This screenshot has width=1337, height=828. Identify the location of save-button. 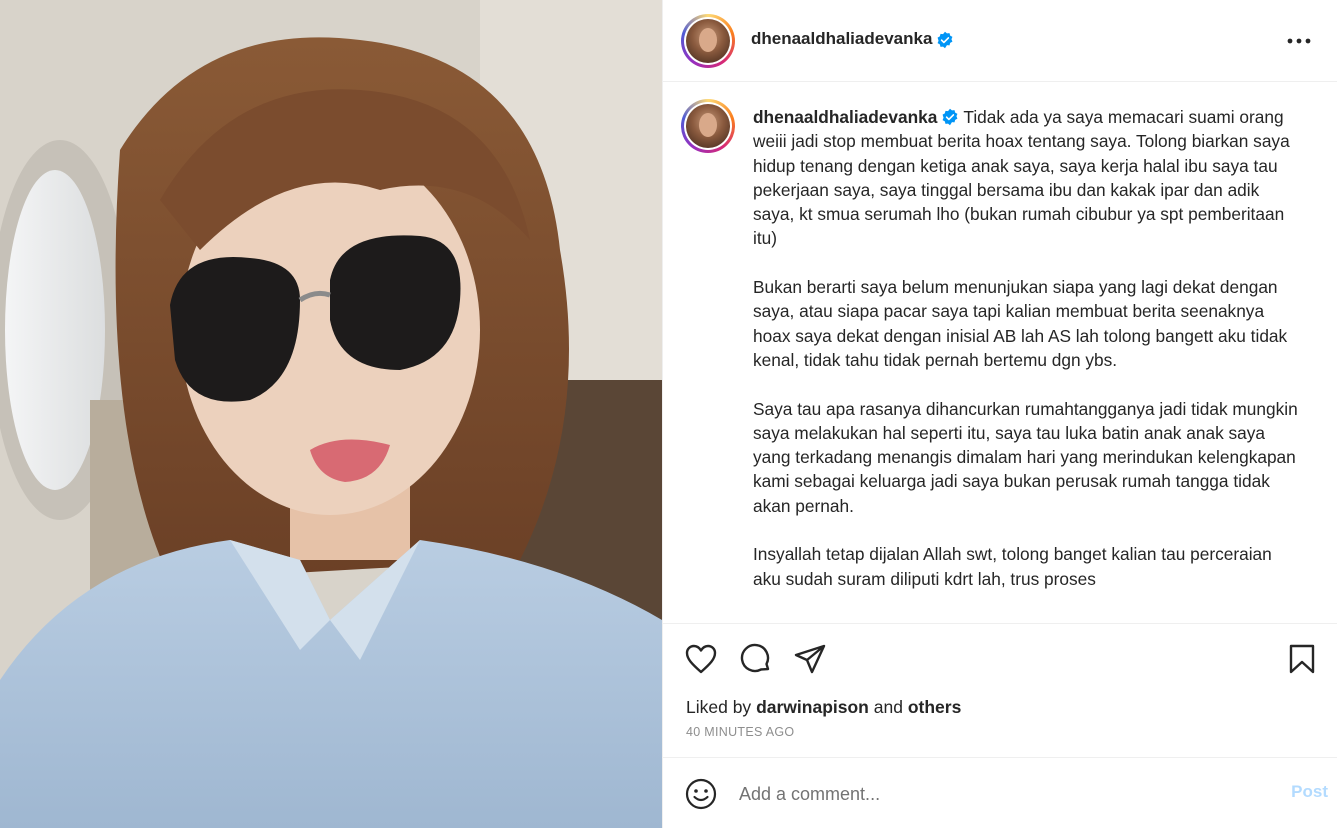
(1302, 659).